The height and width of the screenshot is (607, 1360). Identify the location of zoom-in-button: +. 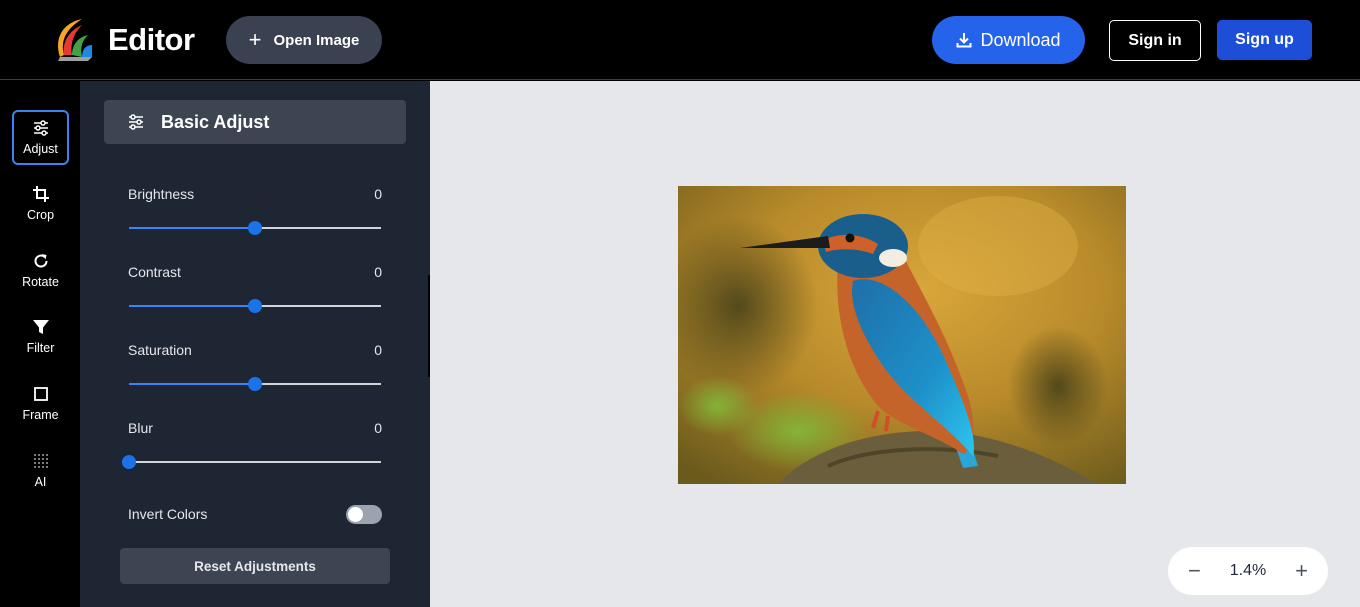
(1301, 571).